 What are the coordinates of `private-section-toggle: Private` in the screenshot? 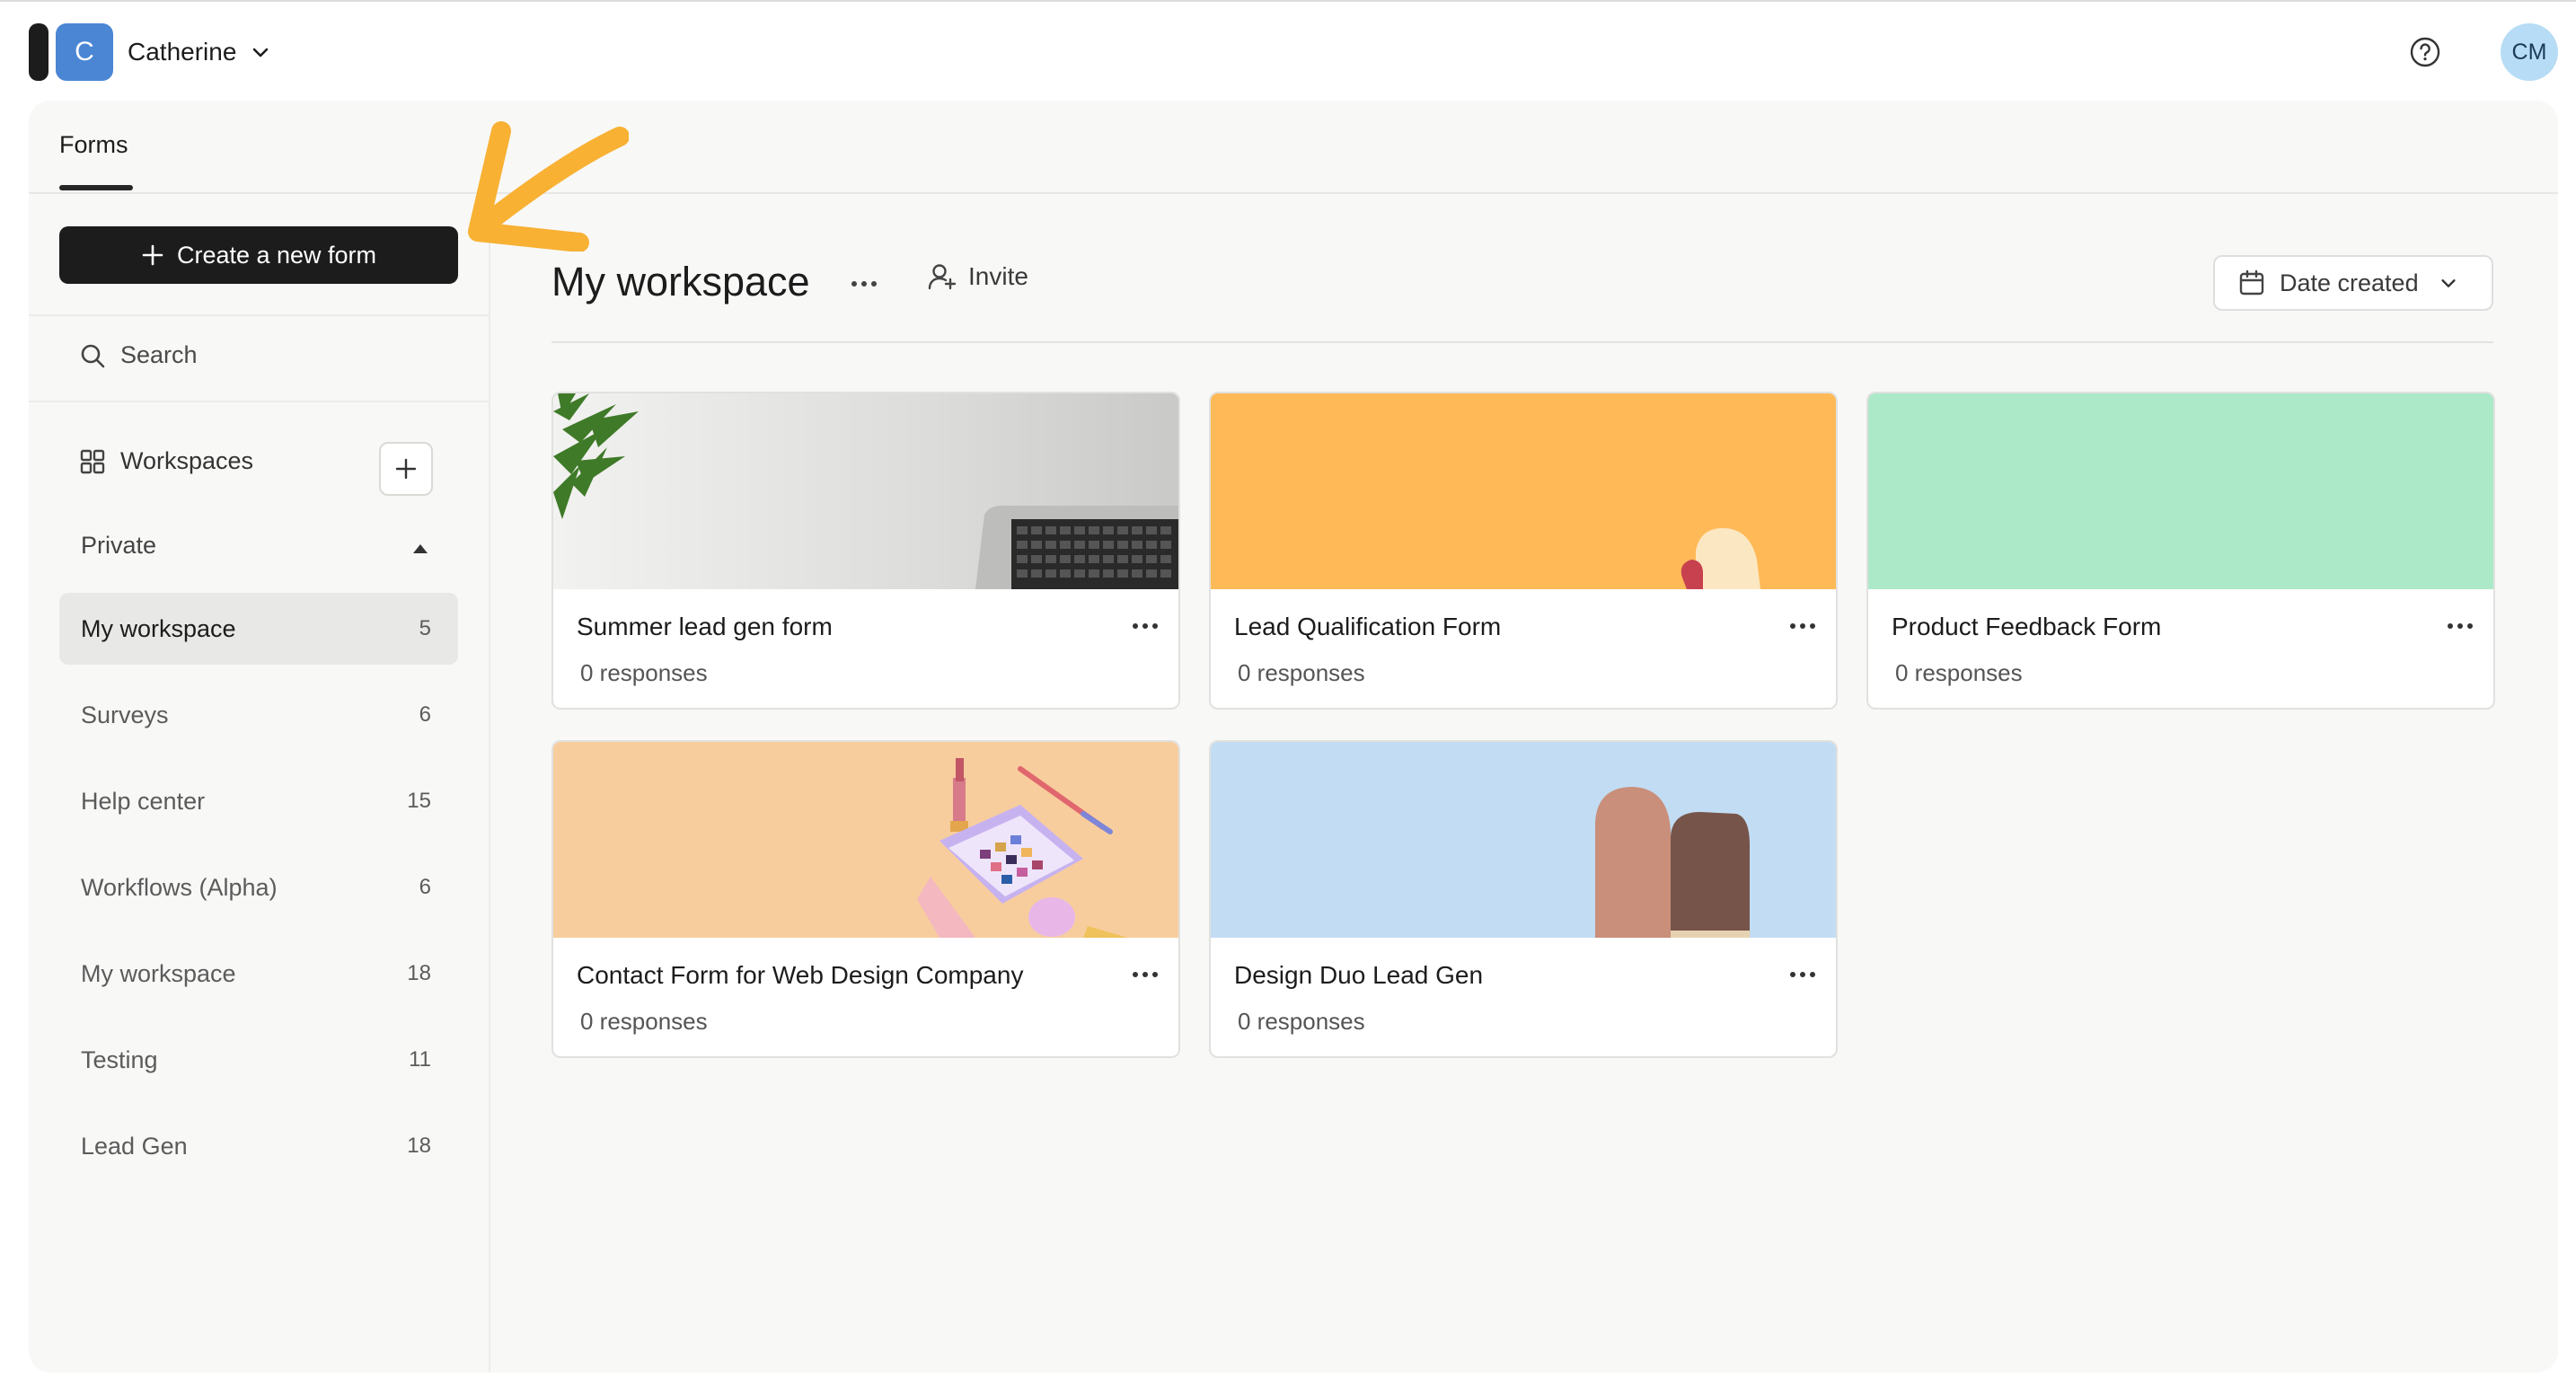 It's located at (118, 546).